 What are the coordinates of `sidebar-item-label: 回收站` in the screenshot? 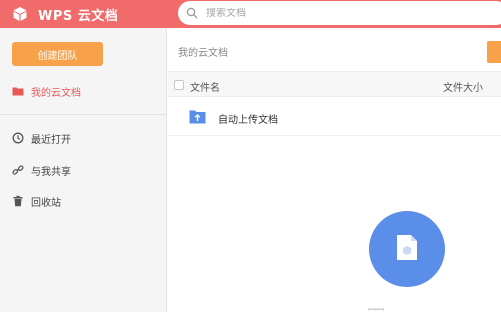 It's located at (46, 203).